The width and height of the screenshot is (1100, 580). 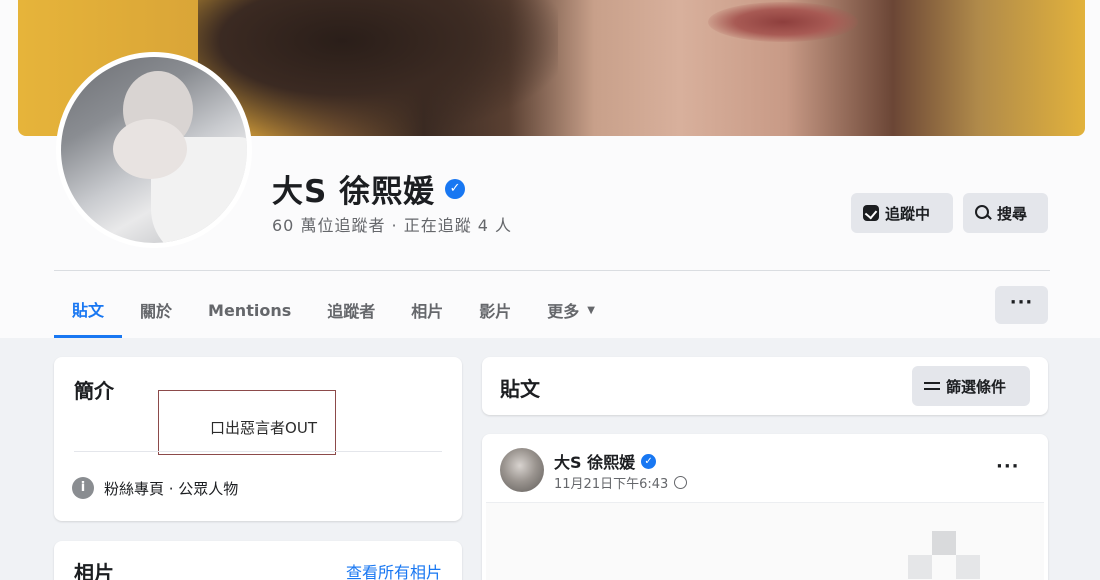 I want to click on following-button: 追蹤中, so click(x=902, y=213).